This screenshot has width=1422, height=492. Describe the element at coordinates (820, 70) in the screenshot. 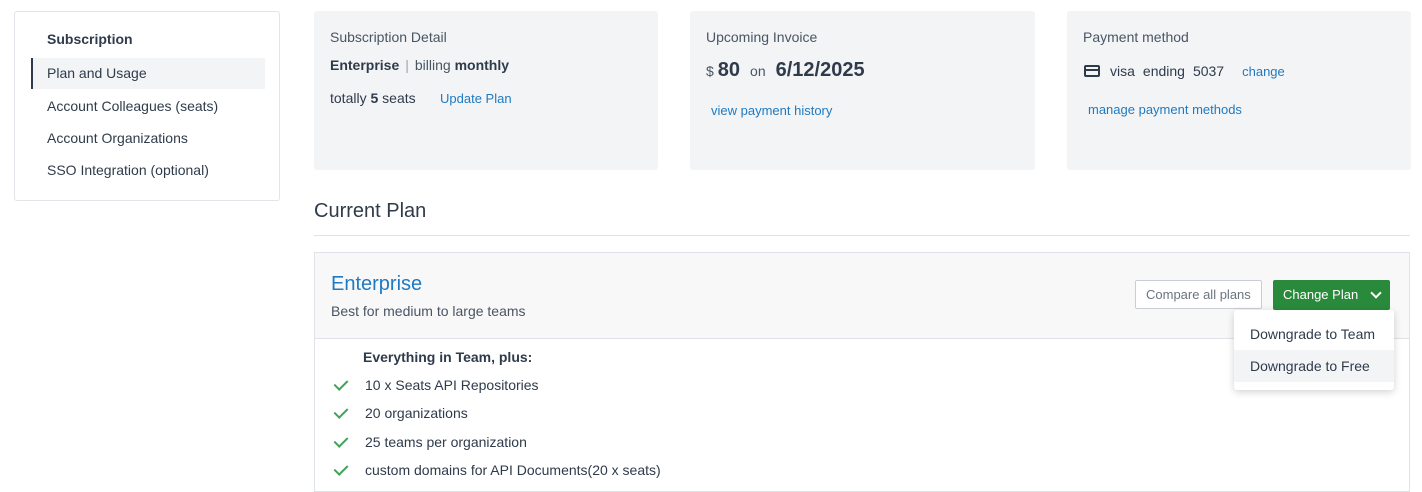

I see `invoice-date: 6/12/2025` at that location.